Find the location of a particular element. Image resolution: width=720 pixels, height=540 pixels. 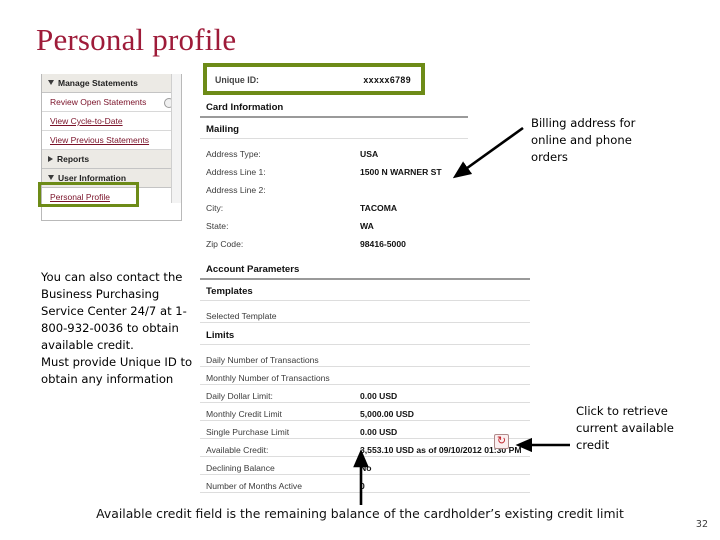

field-row: Declining Balance No is located at coordinates (370, 469).